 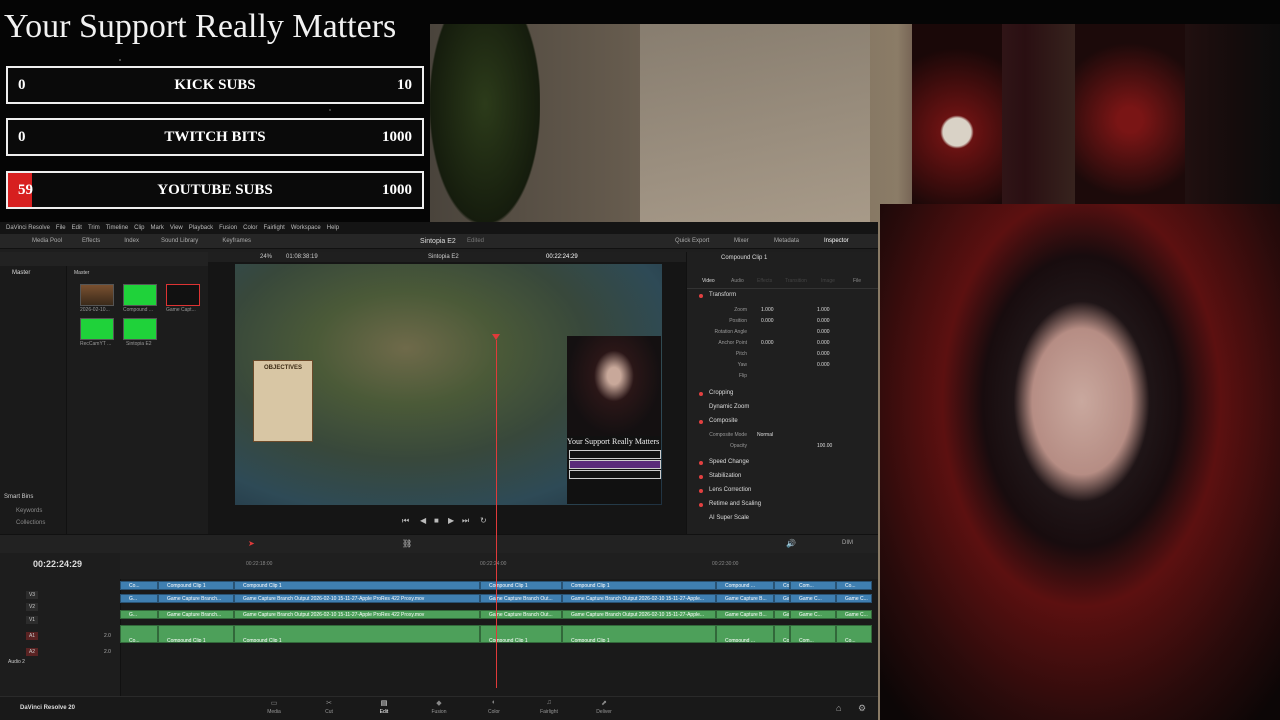 I want to click on menu-item: Mark, so click(x=157, y=228).